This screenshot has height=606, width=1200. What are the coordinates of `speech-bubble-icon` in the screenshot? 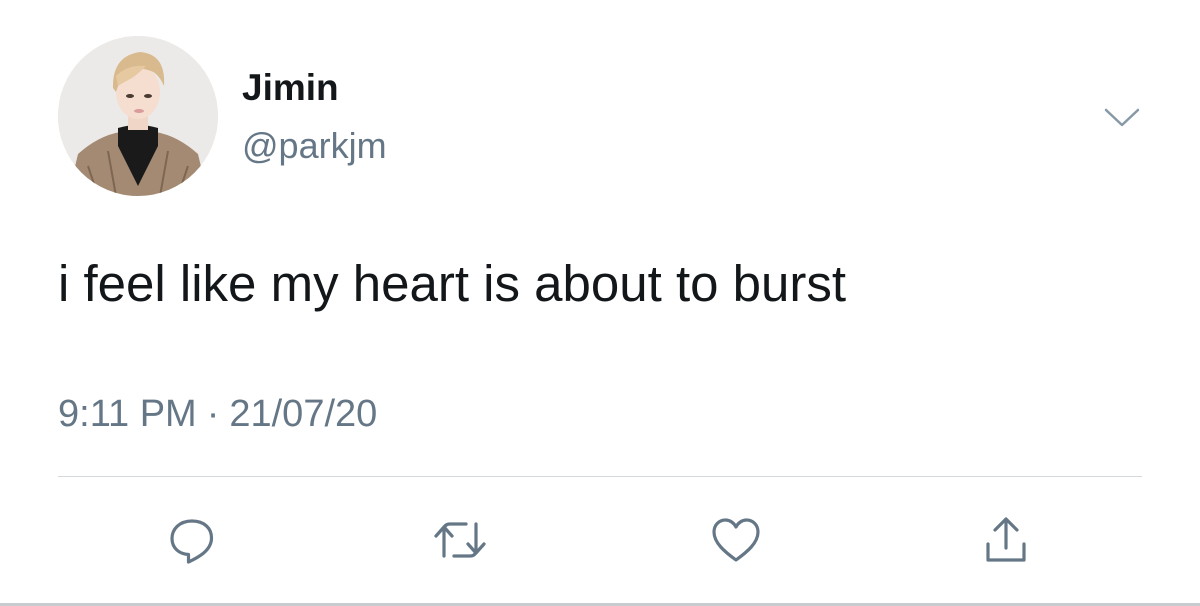 It's located at (192, 541).